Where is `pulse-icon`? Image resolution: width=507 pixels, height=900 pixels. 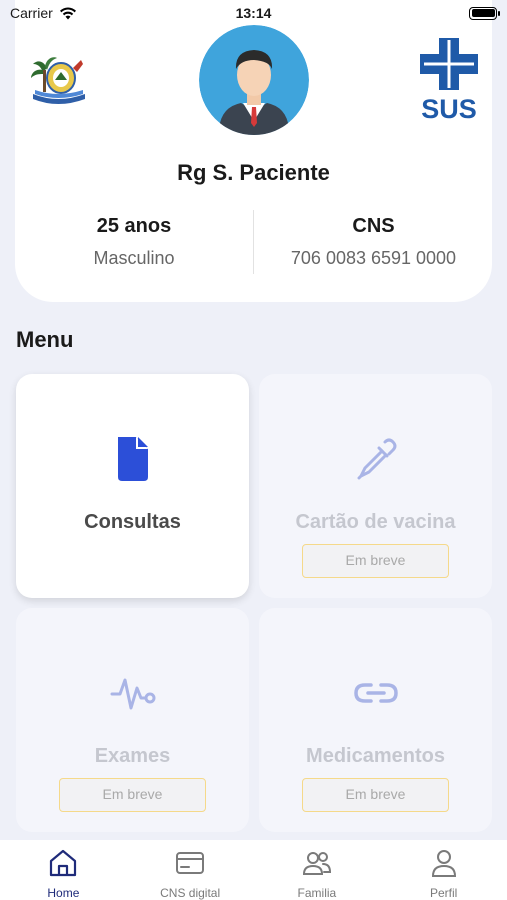 pulse-icon is located at coordinates (132, 694).